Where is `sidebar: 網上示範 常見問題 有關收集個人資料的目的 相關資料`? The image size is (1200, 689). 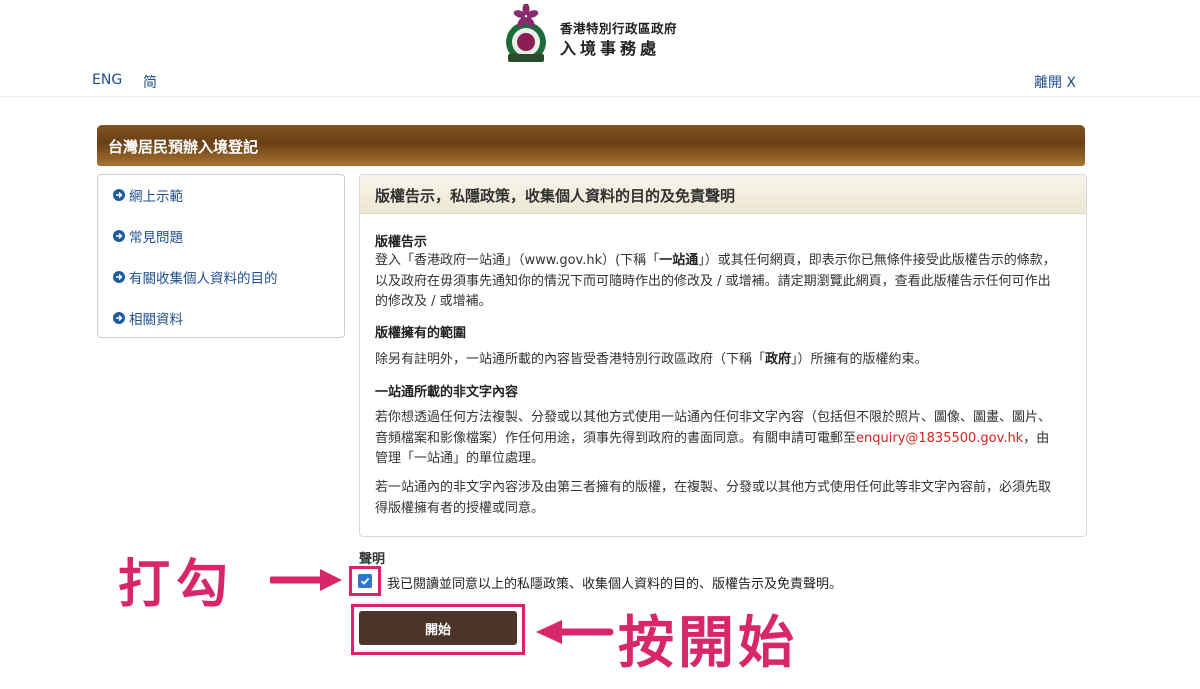
sidebar: 網上示範 常見問題 有關收集個人資料的目的 相關資料 is located at coordinates (221, 256).